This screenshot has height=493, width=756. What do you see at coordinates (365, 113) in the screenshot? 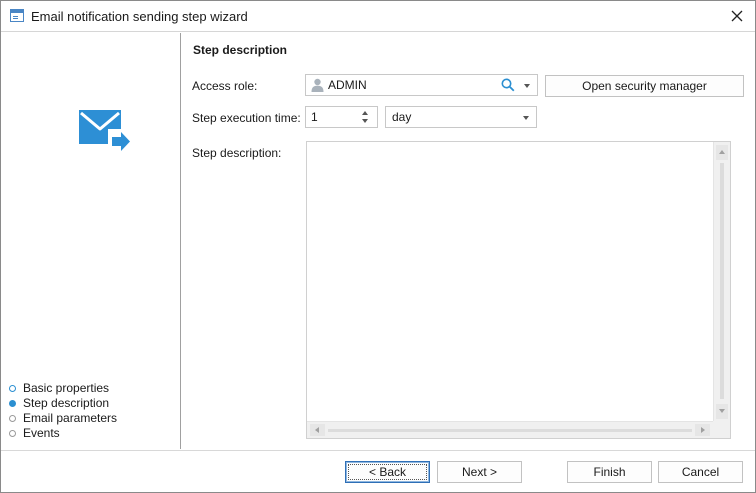
I see `stepper-up-icon` at bounding box center [365, 113].